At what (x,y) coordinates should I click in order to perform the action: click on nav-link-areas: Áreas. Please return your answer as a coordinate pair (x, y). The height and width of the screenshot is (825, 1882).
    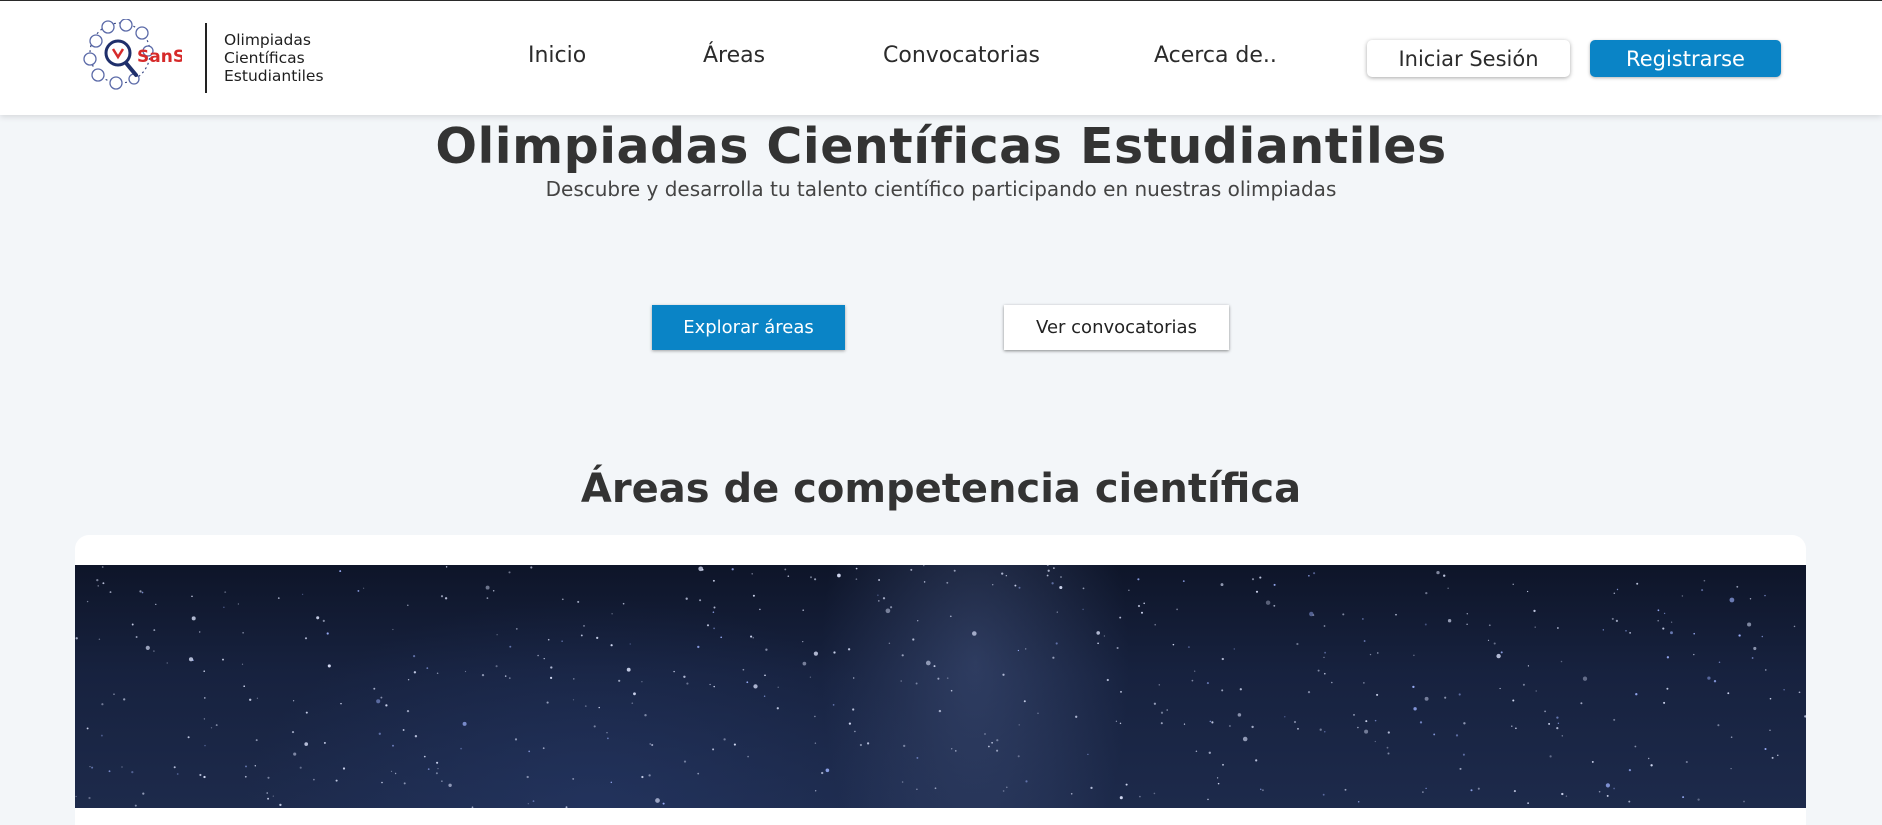
    Looking at the image, I should click on (734, 55).